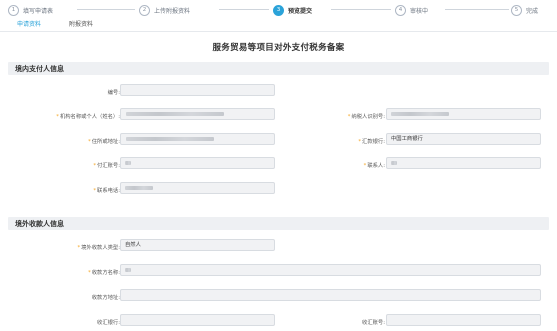  Describe the element at coordinates (330, 270) in the screenshot. I see `payee-name-field` at that location.